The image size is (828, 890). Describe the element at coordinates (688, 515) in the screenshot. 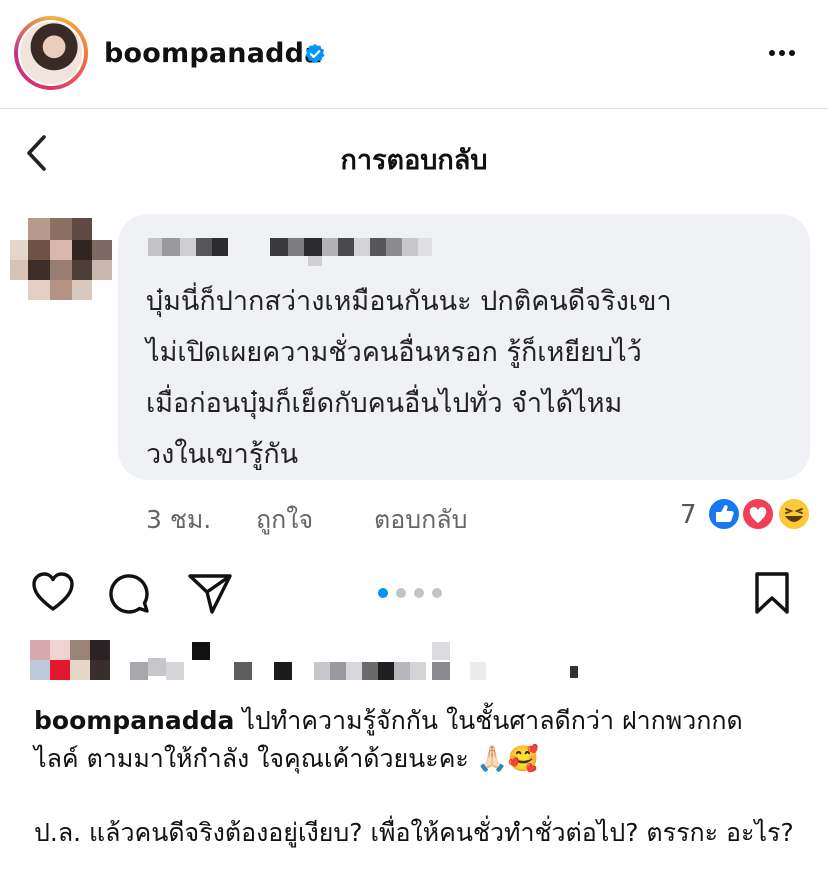

I see `reaction-count: 7` at that location.